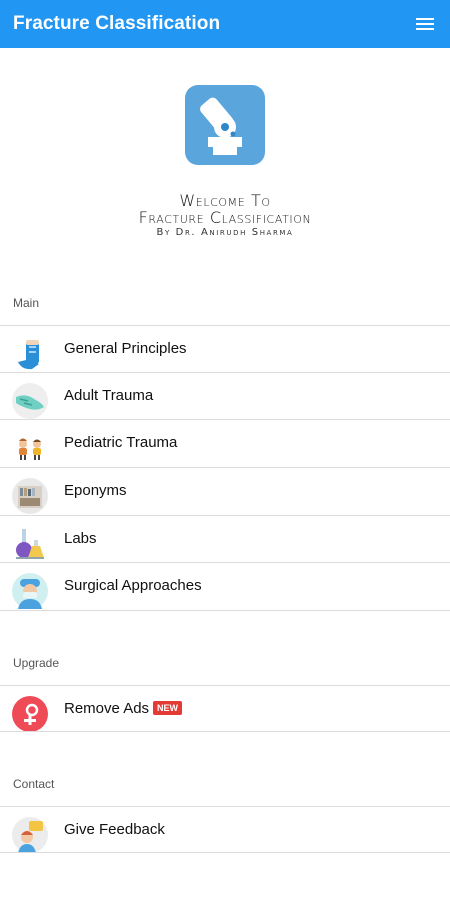 The width and height of the screenshot is (450, 900). I want to click on welcome-line-2: Fracture Classification, so click(225, 217).